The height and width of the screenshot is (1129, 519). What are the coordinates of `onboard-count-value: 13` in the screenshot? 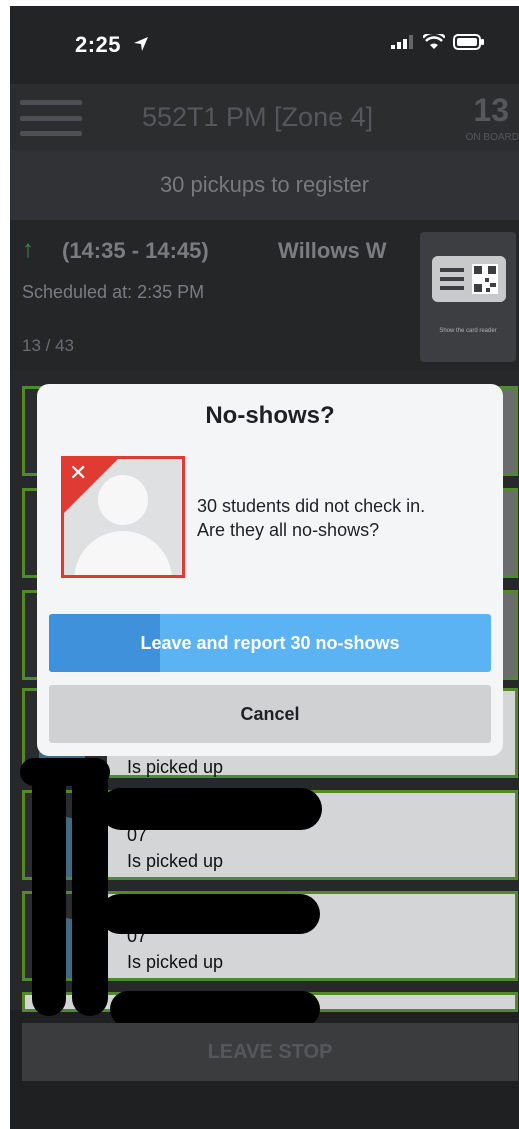 It's located at (491, 110).